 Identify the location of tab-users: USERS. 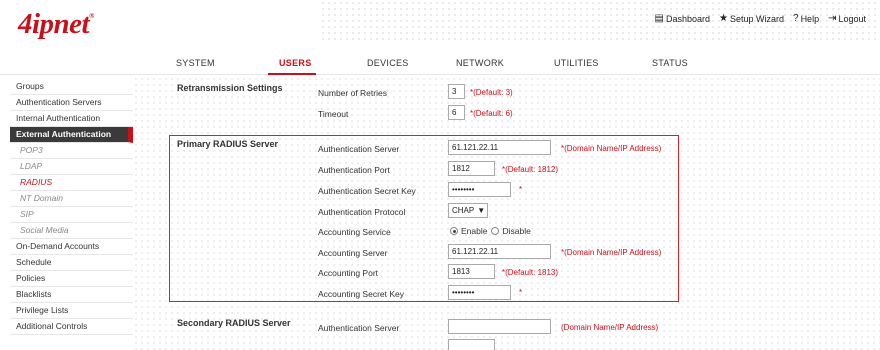
(295, 63).